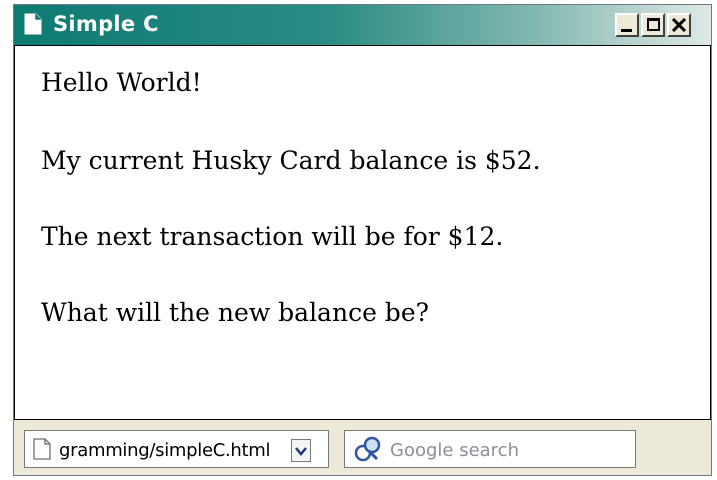  Describe the element at coordinates (627, 25) in the screenshot. I see `minimize-button` at that location.